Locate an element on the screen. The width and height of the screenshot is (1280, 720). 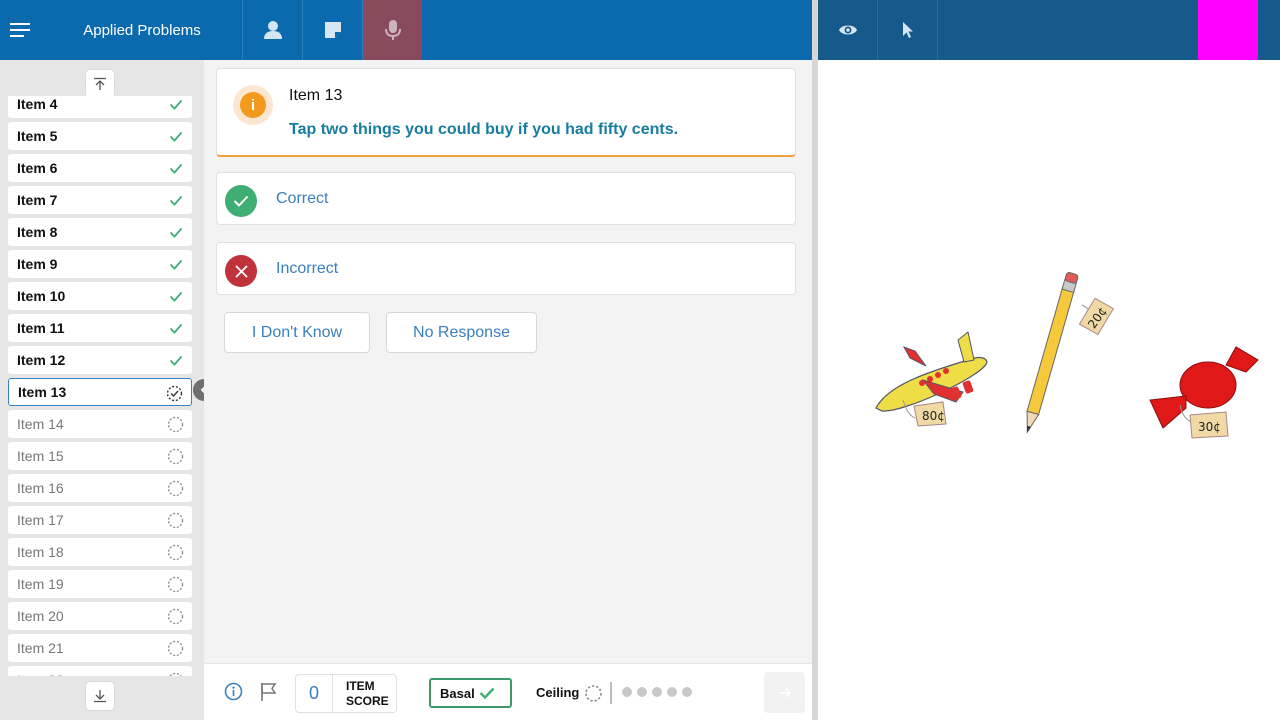
top-toolbar: Applied Problems is located at coordinates (406, 30).